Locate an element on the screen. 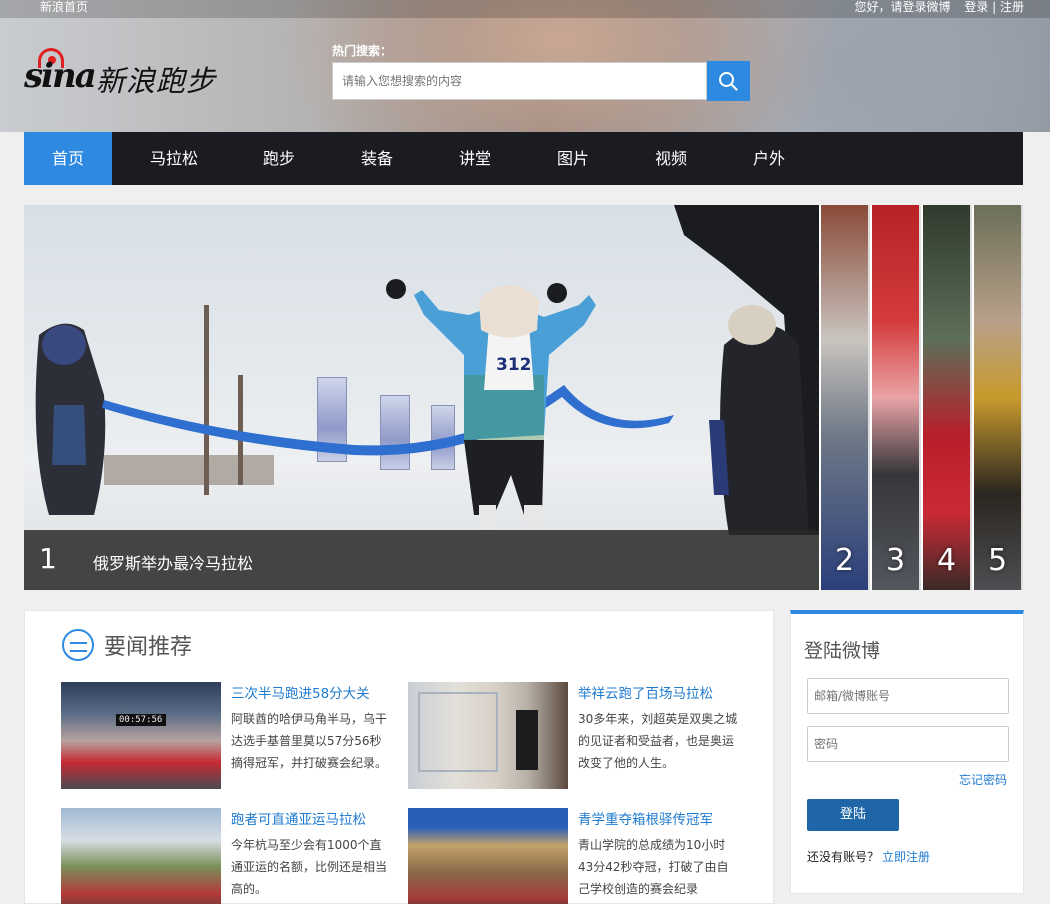 The height and width of the screenshot is (904, 1050). slider-thumb-number: 4 is located at coordinates (946, 560).